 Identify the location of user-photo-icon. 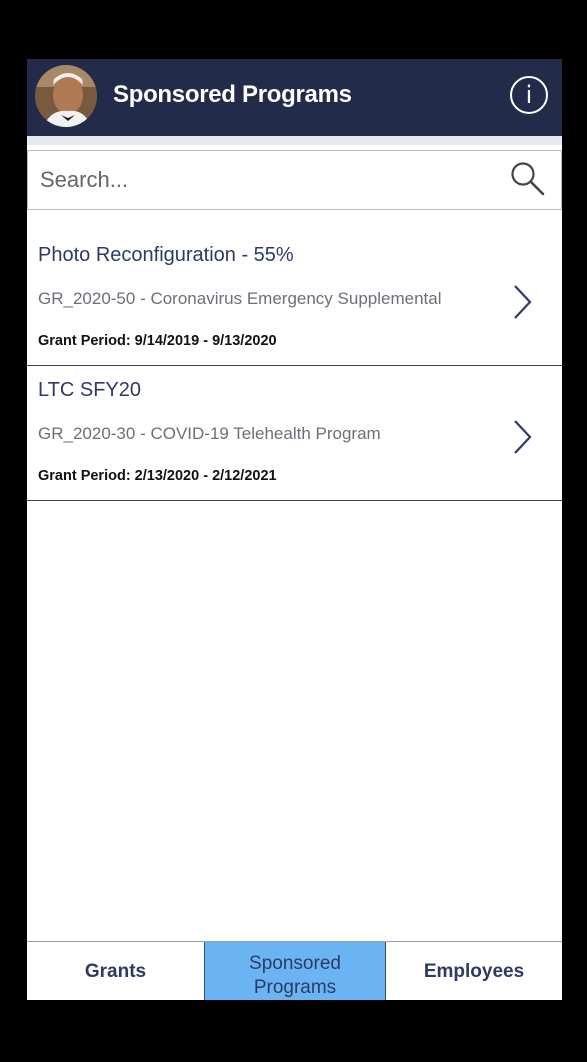
(66, 96).